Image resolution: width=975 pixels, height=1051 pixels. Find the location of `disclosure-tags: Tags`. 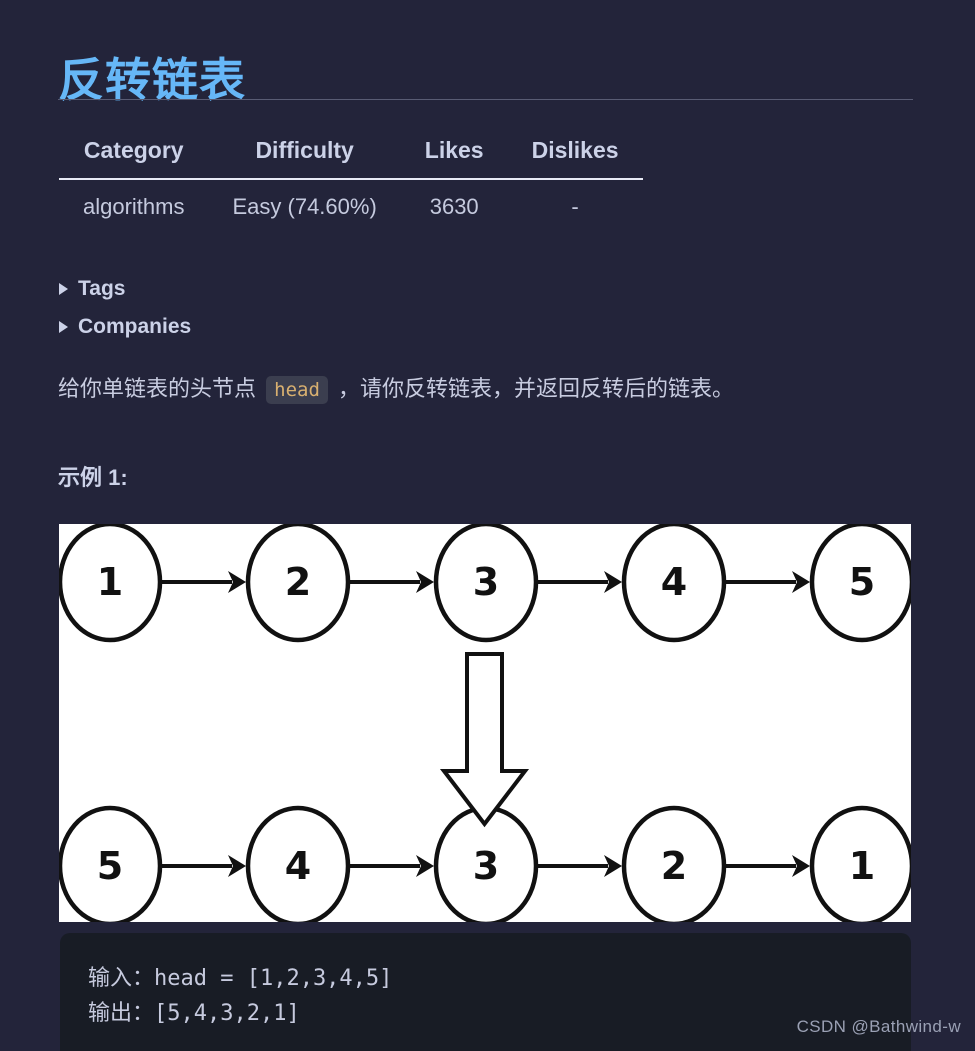

disclosure-tags: Tags is located at coordinates (486, 289).